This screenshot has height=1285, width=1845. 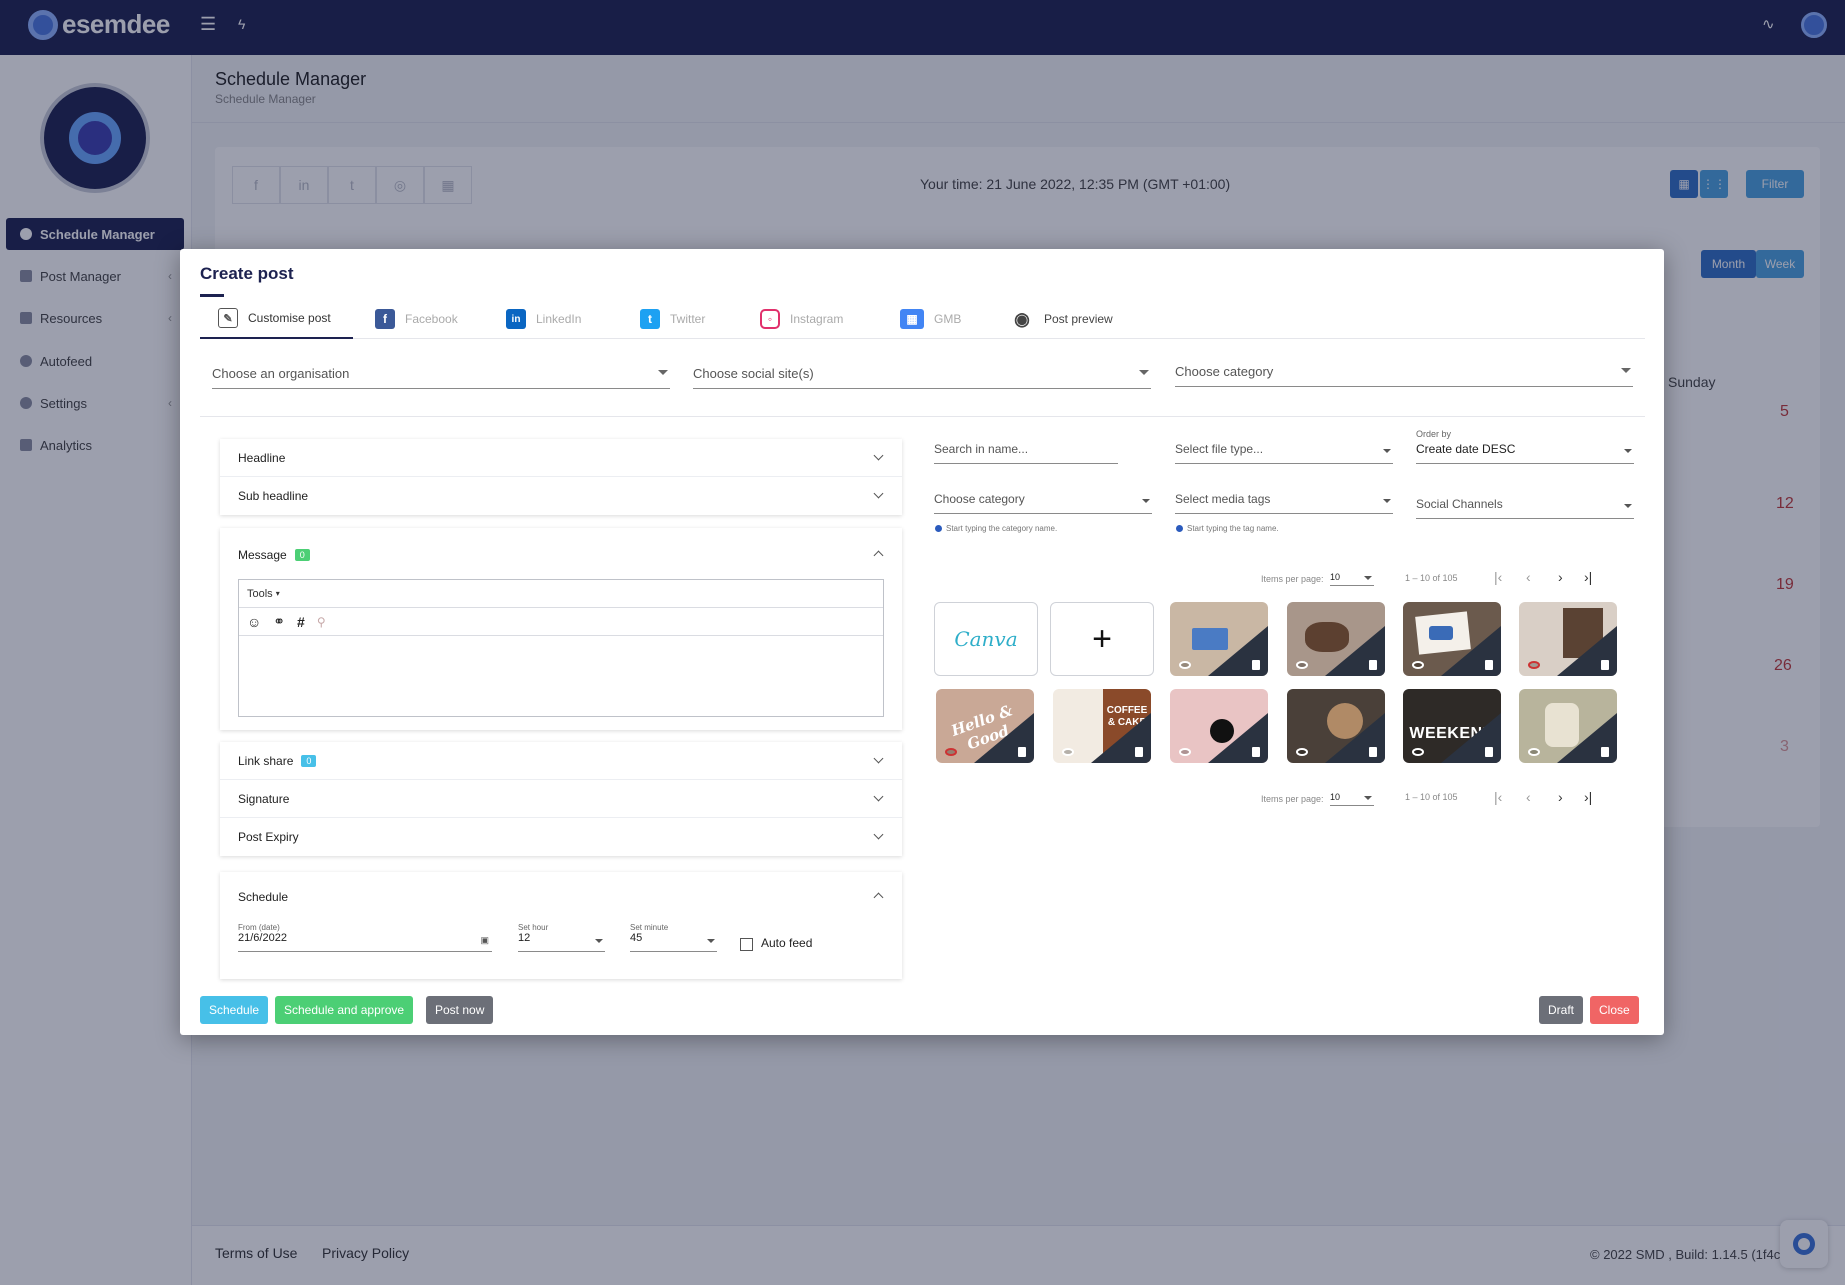 I want to click on pagination-range: 1 – 10 of 105, so click(x=1431, y=578).